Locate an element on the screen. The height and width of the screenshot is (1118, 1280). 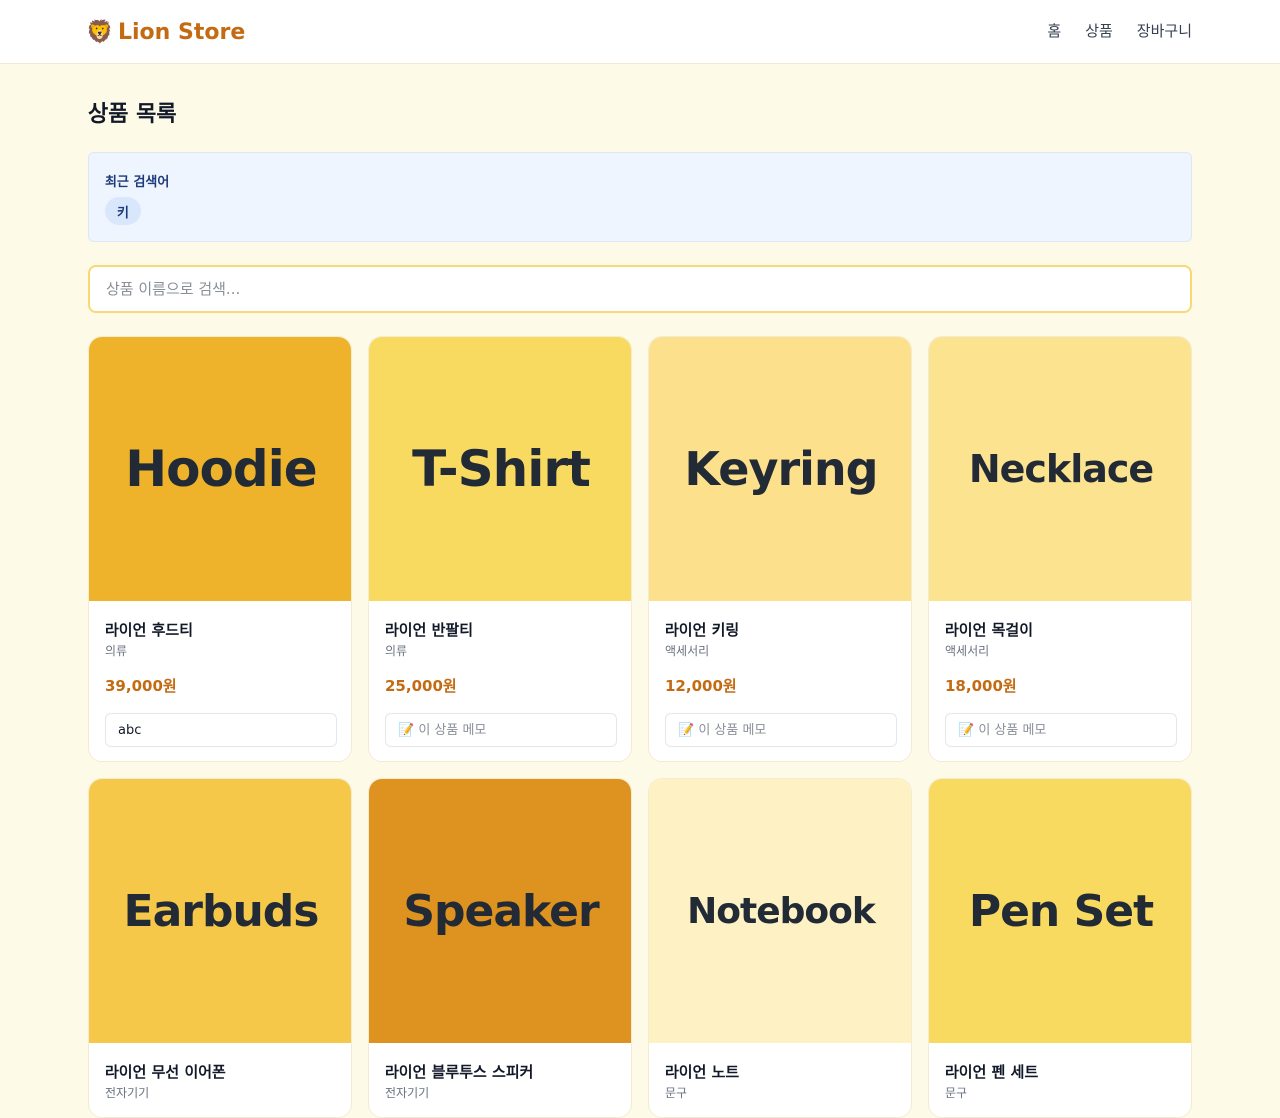
page-title: 상품 목록 is located at coordinates (132, 114).